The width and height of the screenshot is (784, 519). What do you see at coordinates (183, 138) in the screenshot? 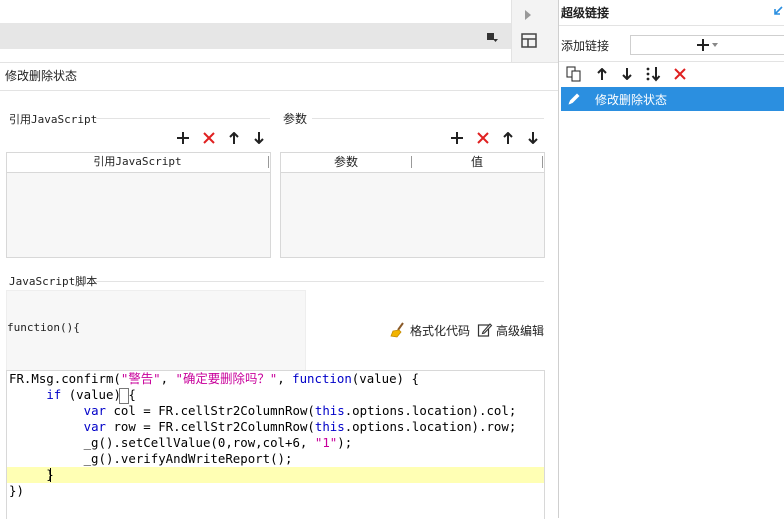
I see `add-ref-js-button` at bounding box center [183, 138].